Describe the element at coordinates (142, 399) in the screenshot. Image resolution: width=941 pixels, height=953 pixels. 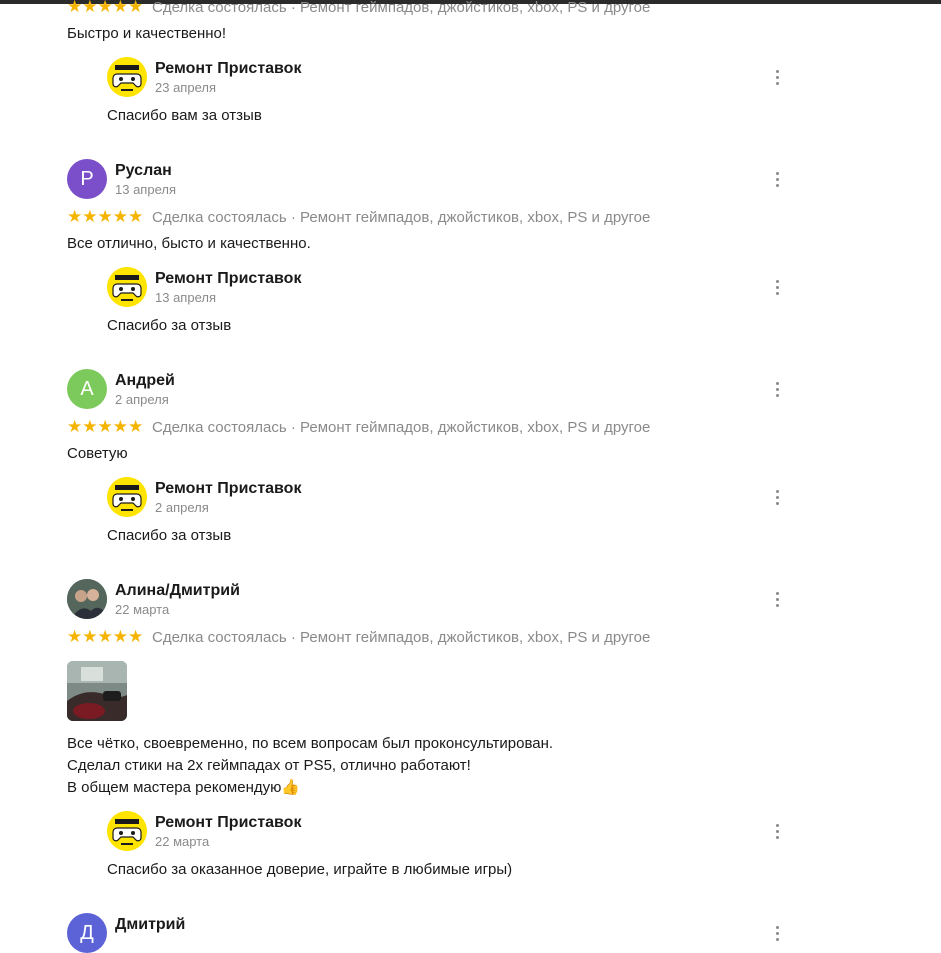
I see `review-date: 2 апреля` at that location.